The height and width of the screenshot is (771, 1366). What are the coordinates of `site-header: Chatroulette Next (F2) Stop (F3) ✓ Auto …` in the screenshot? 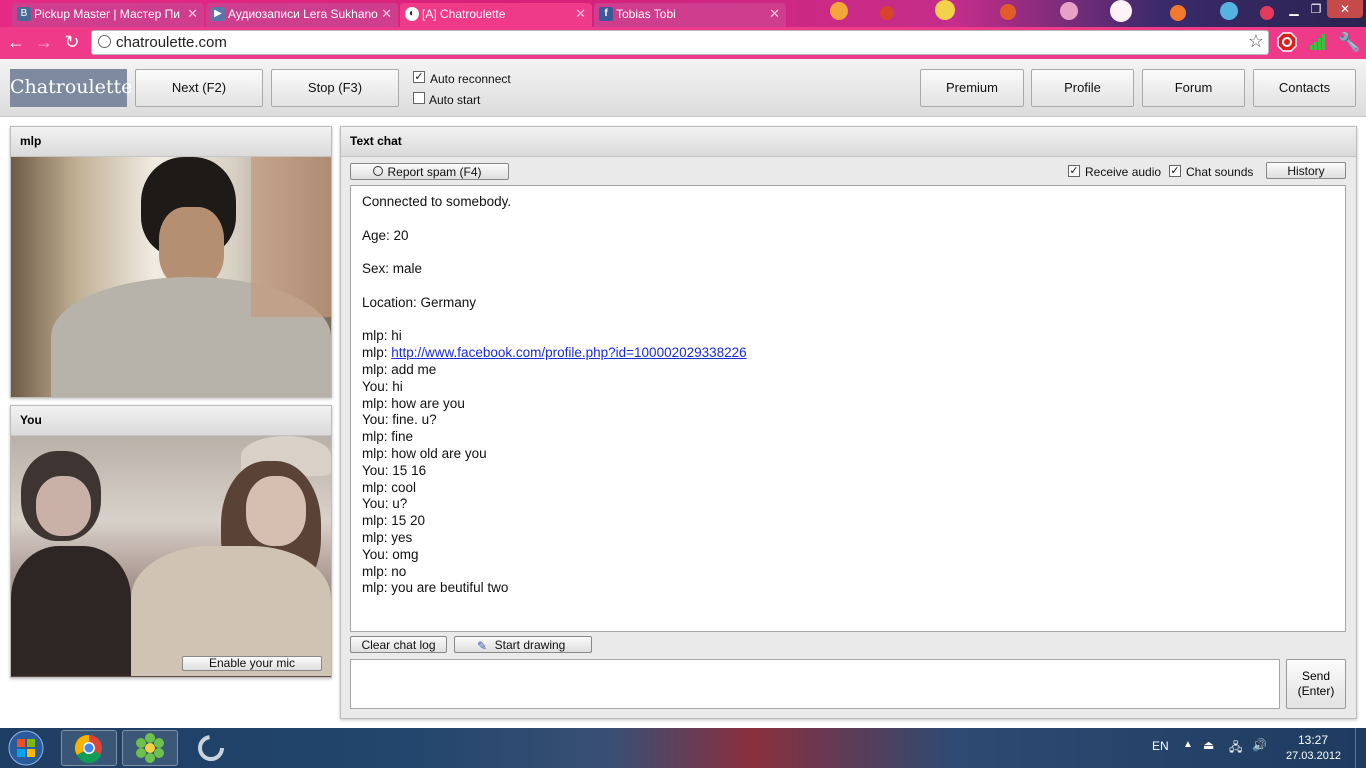 It's located at (683, 88).